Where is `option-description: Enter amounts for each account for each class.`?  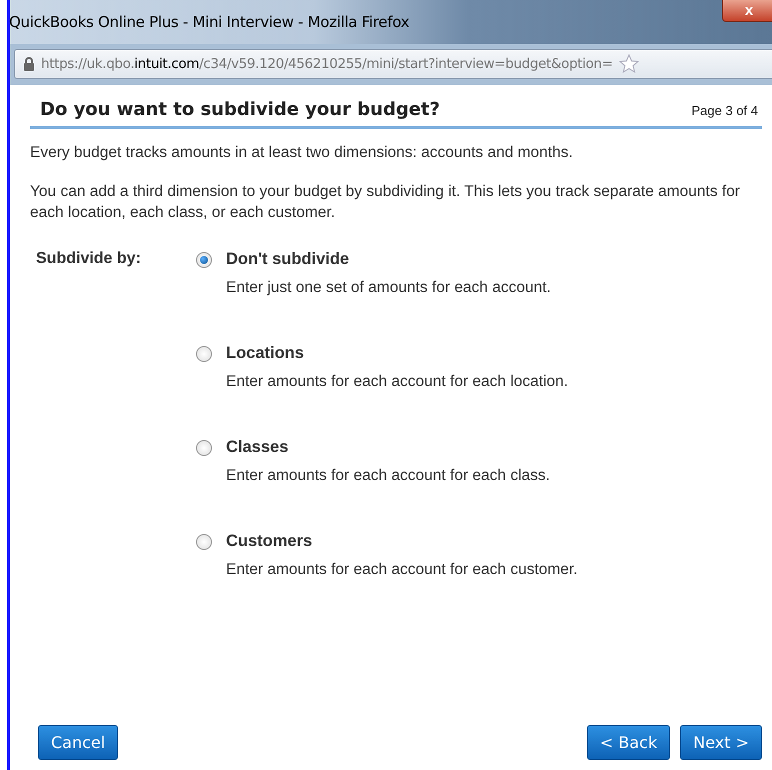
option-description: Enter amounts for each account for each class. is located at coordinates (388, 476).